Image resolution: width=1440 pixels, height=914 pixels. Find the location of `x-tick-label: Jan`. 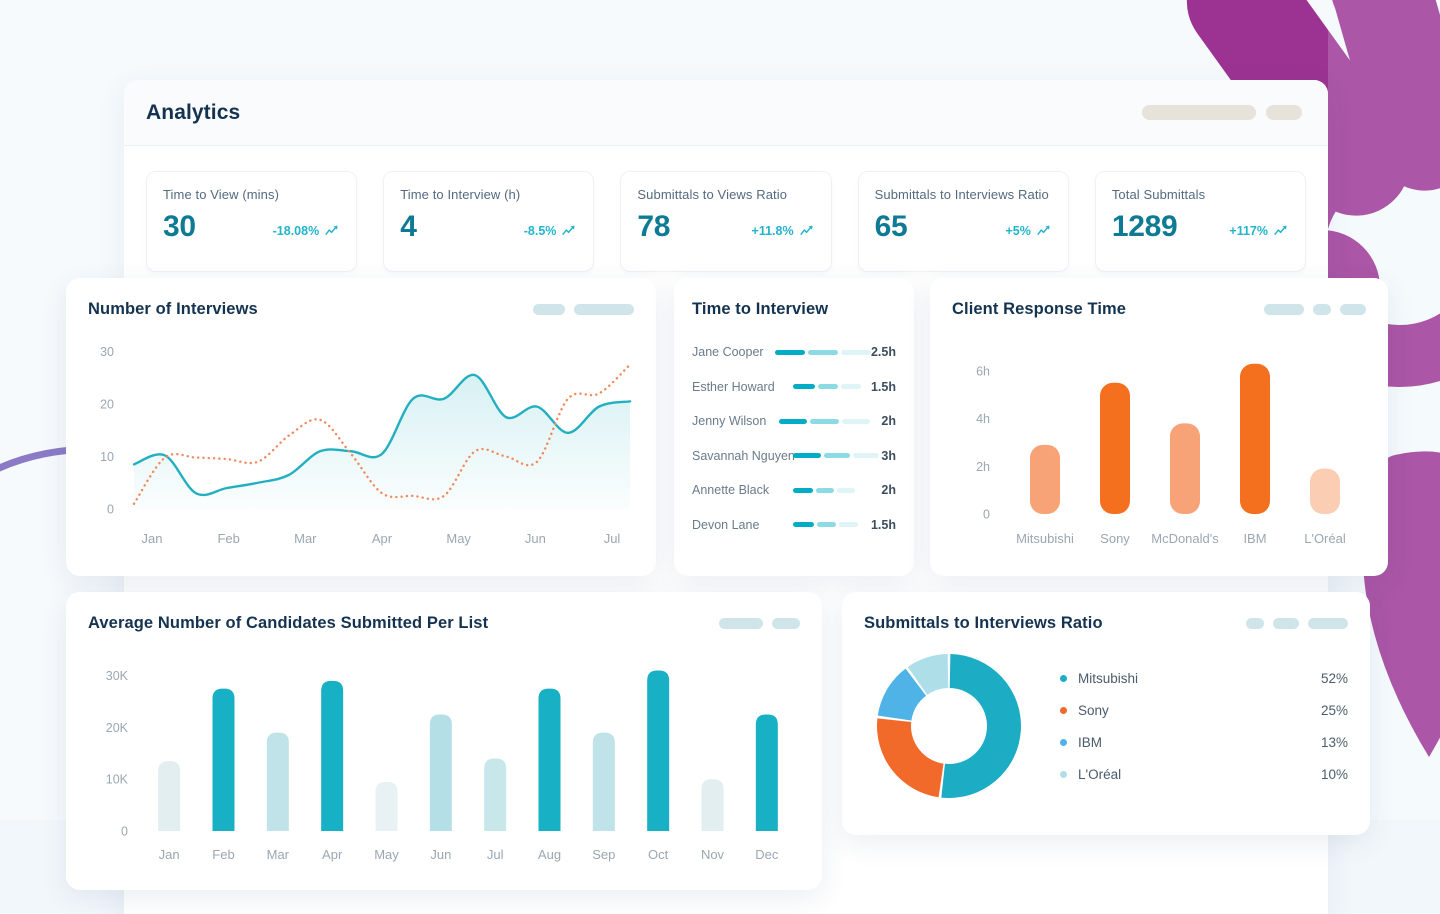

x-tick-label: Jan is located at coordinates (169, 854).